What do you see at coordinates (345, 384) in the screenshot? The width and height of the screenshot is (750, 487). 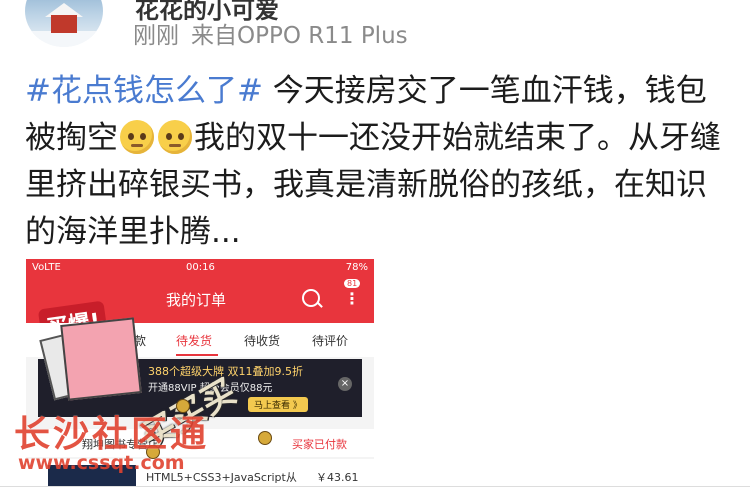 I see `close-icon: ×` at bounding box center [345, 384].